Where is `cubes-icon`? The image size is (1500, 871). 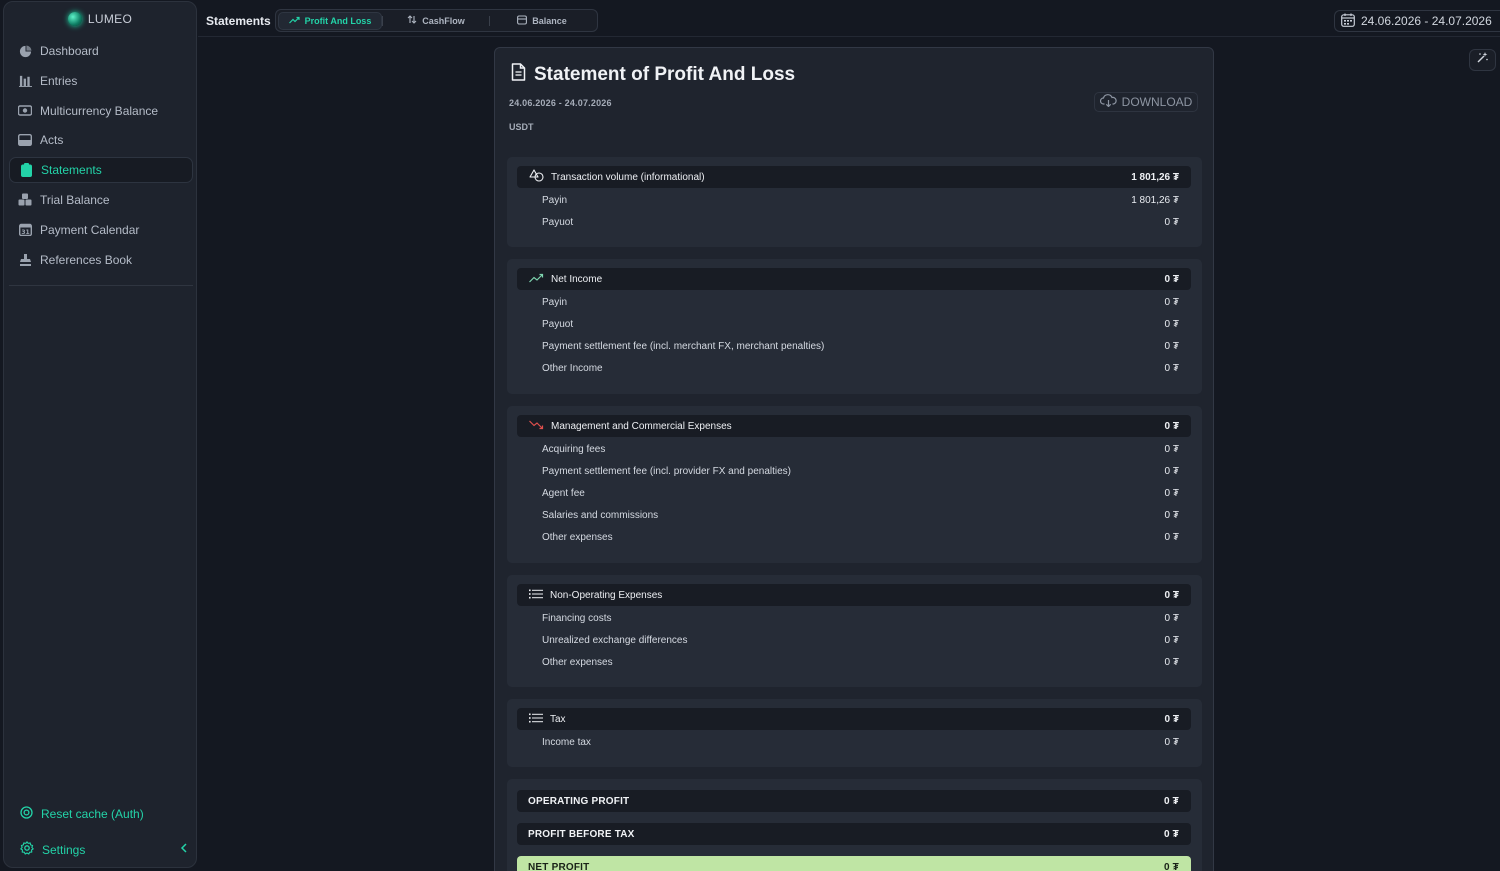
cubes-icon is located at coordinates (25, 200).